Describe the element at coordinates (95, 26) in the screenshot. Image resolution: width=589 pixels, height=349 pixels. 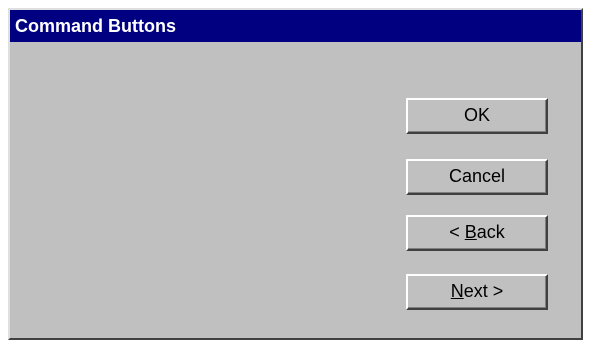
I see `window-title: Command Buttons` at that location.